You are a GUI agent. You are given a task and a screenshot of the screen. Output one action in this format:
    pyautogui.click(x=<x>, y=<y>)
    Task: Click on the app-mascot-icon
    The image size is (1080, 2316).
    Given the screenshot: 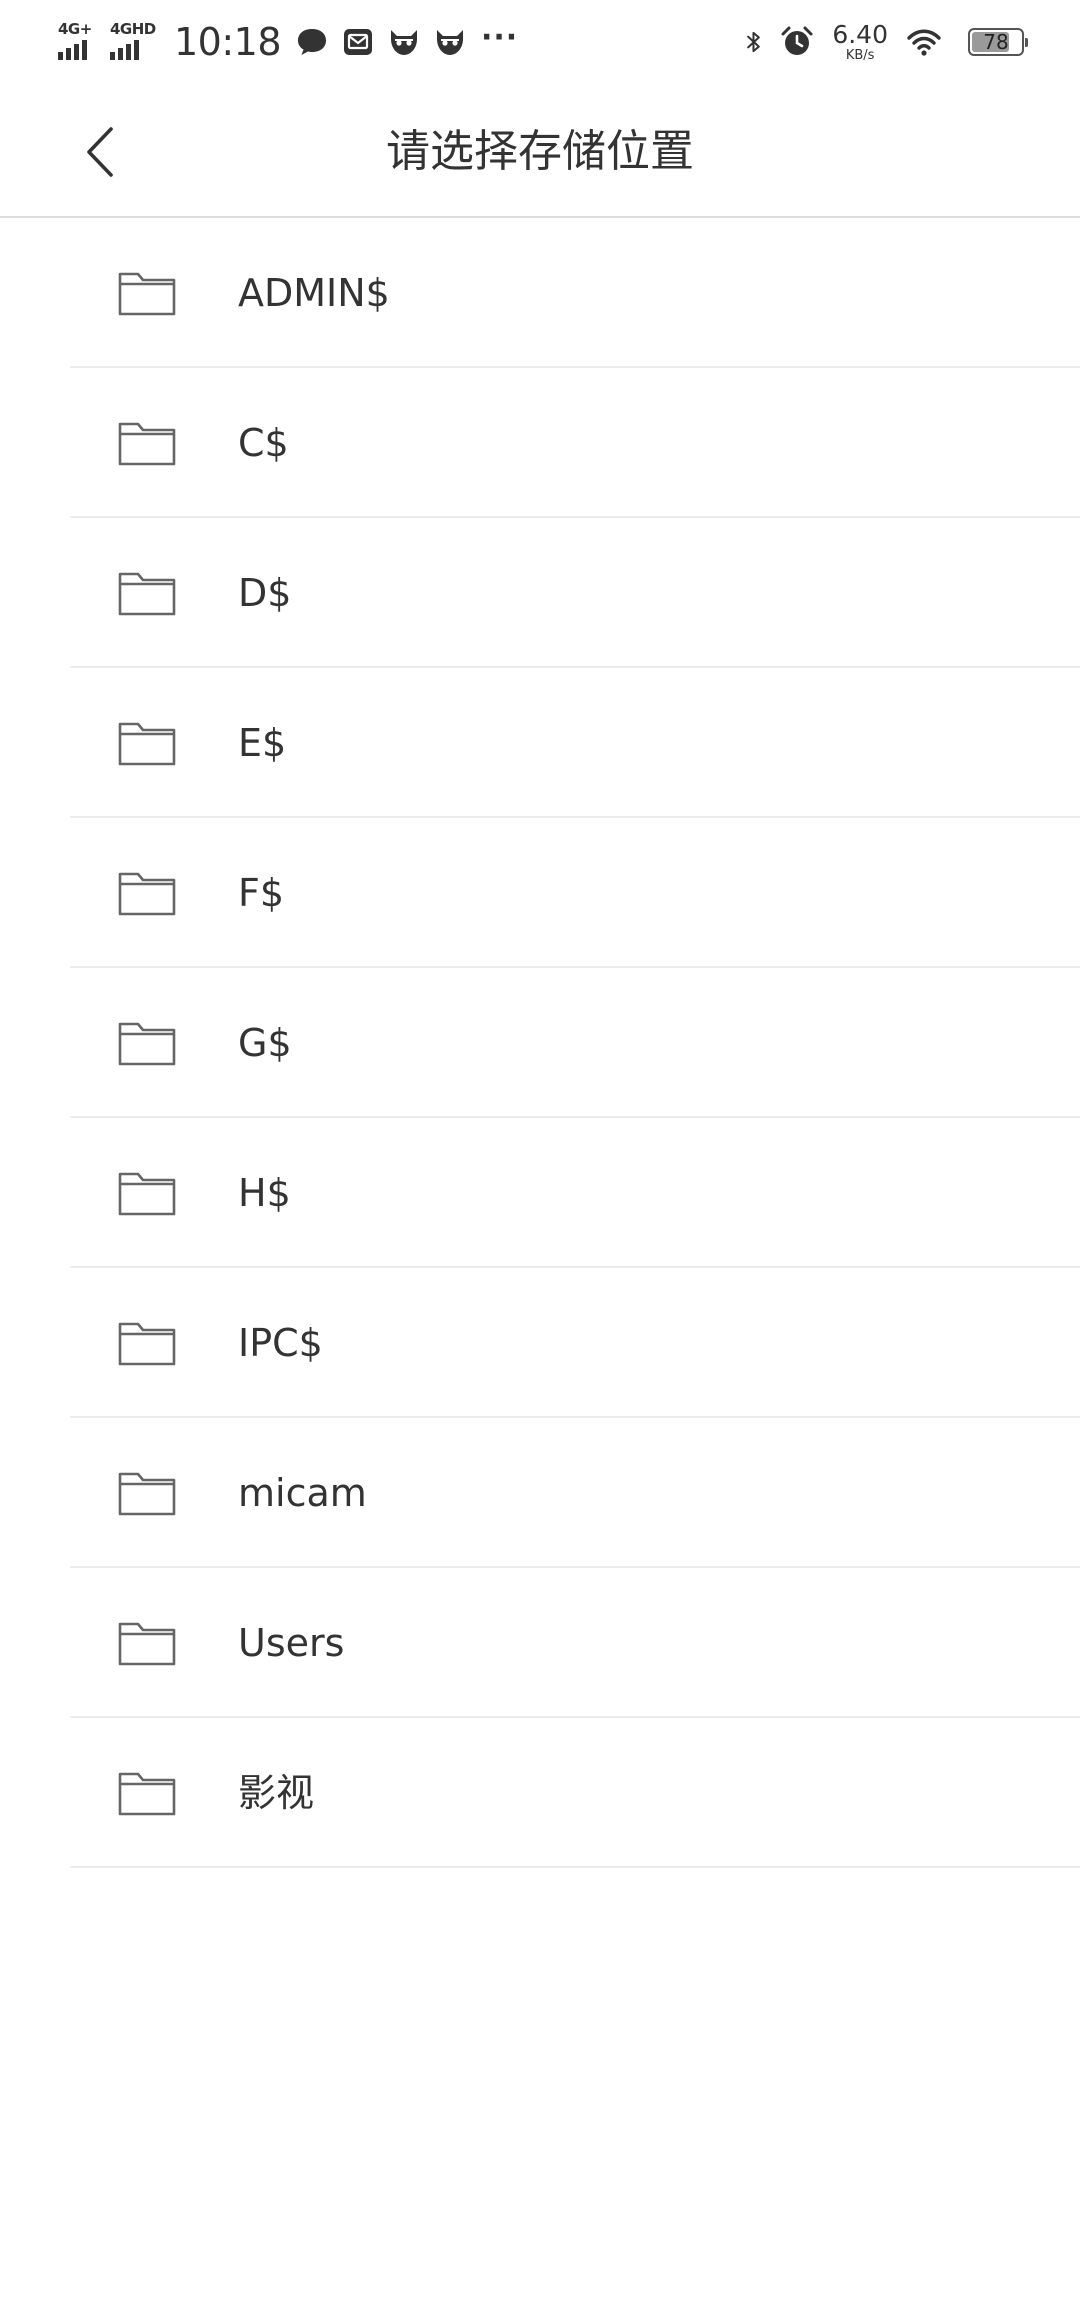 What is the action you would take?
    pyautogui.click(x=404, y=42)
    